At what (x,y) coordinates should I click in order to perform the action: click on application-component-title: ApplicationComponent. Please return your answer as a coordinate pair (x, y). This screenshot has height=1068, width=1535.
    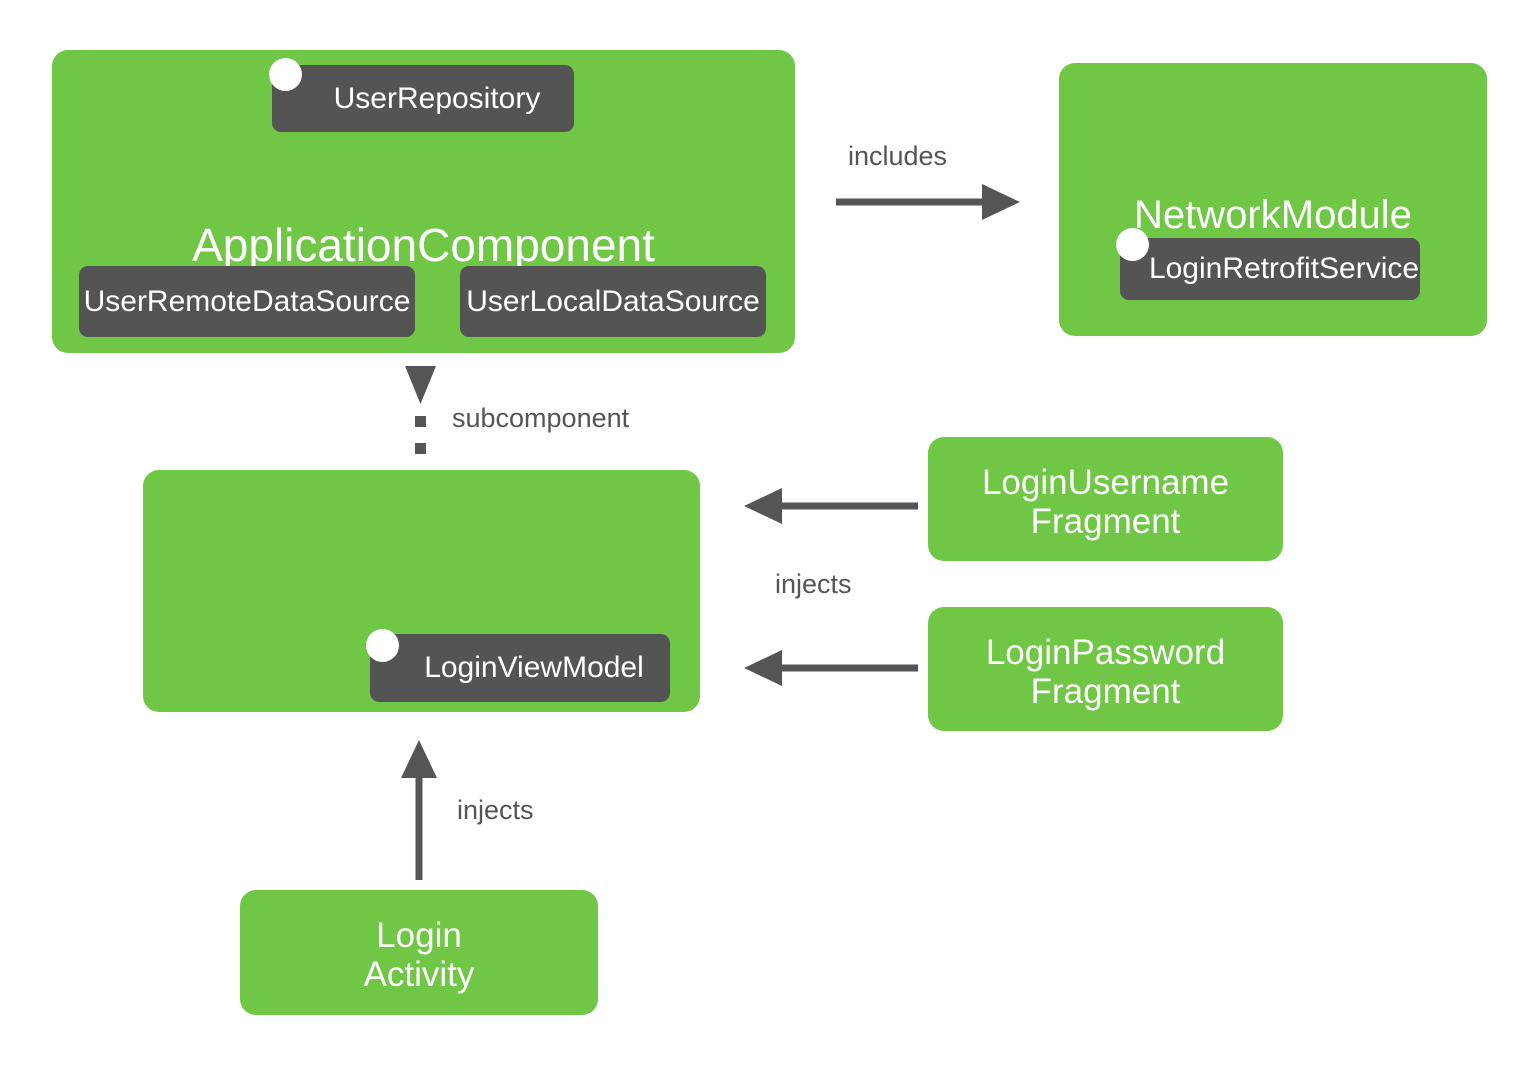
    Looking at the image, I should click on (423, 245).